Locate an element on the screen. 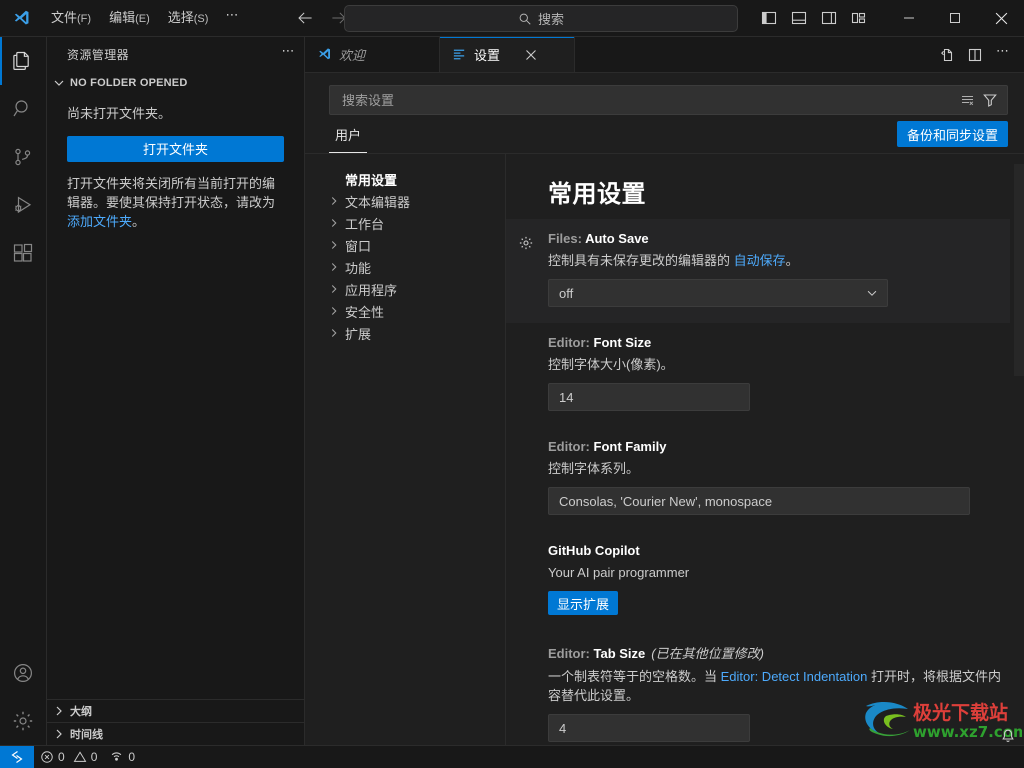  no-folder-section-label: NO FOLDER OPENED is located at coordinates (129, 83).